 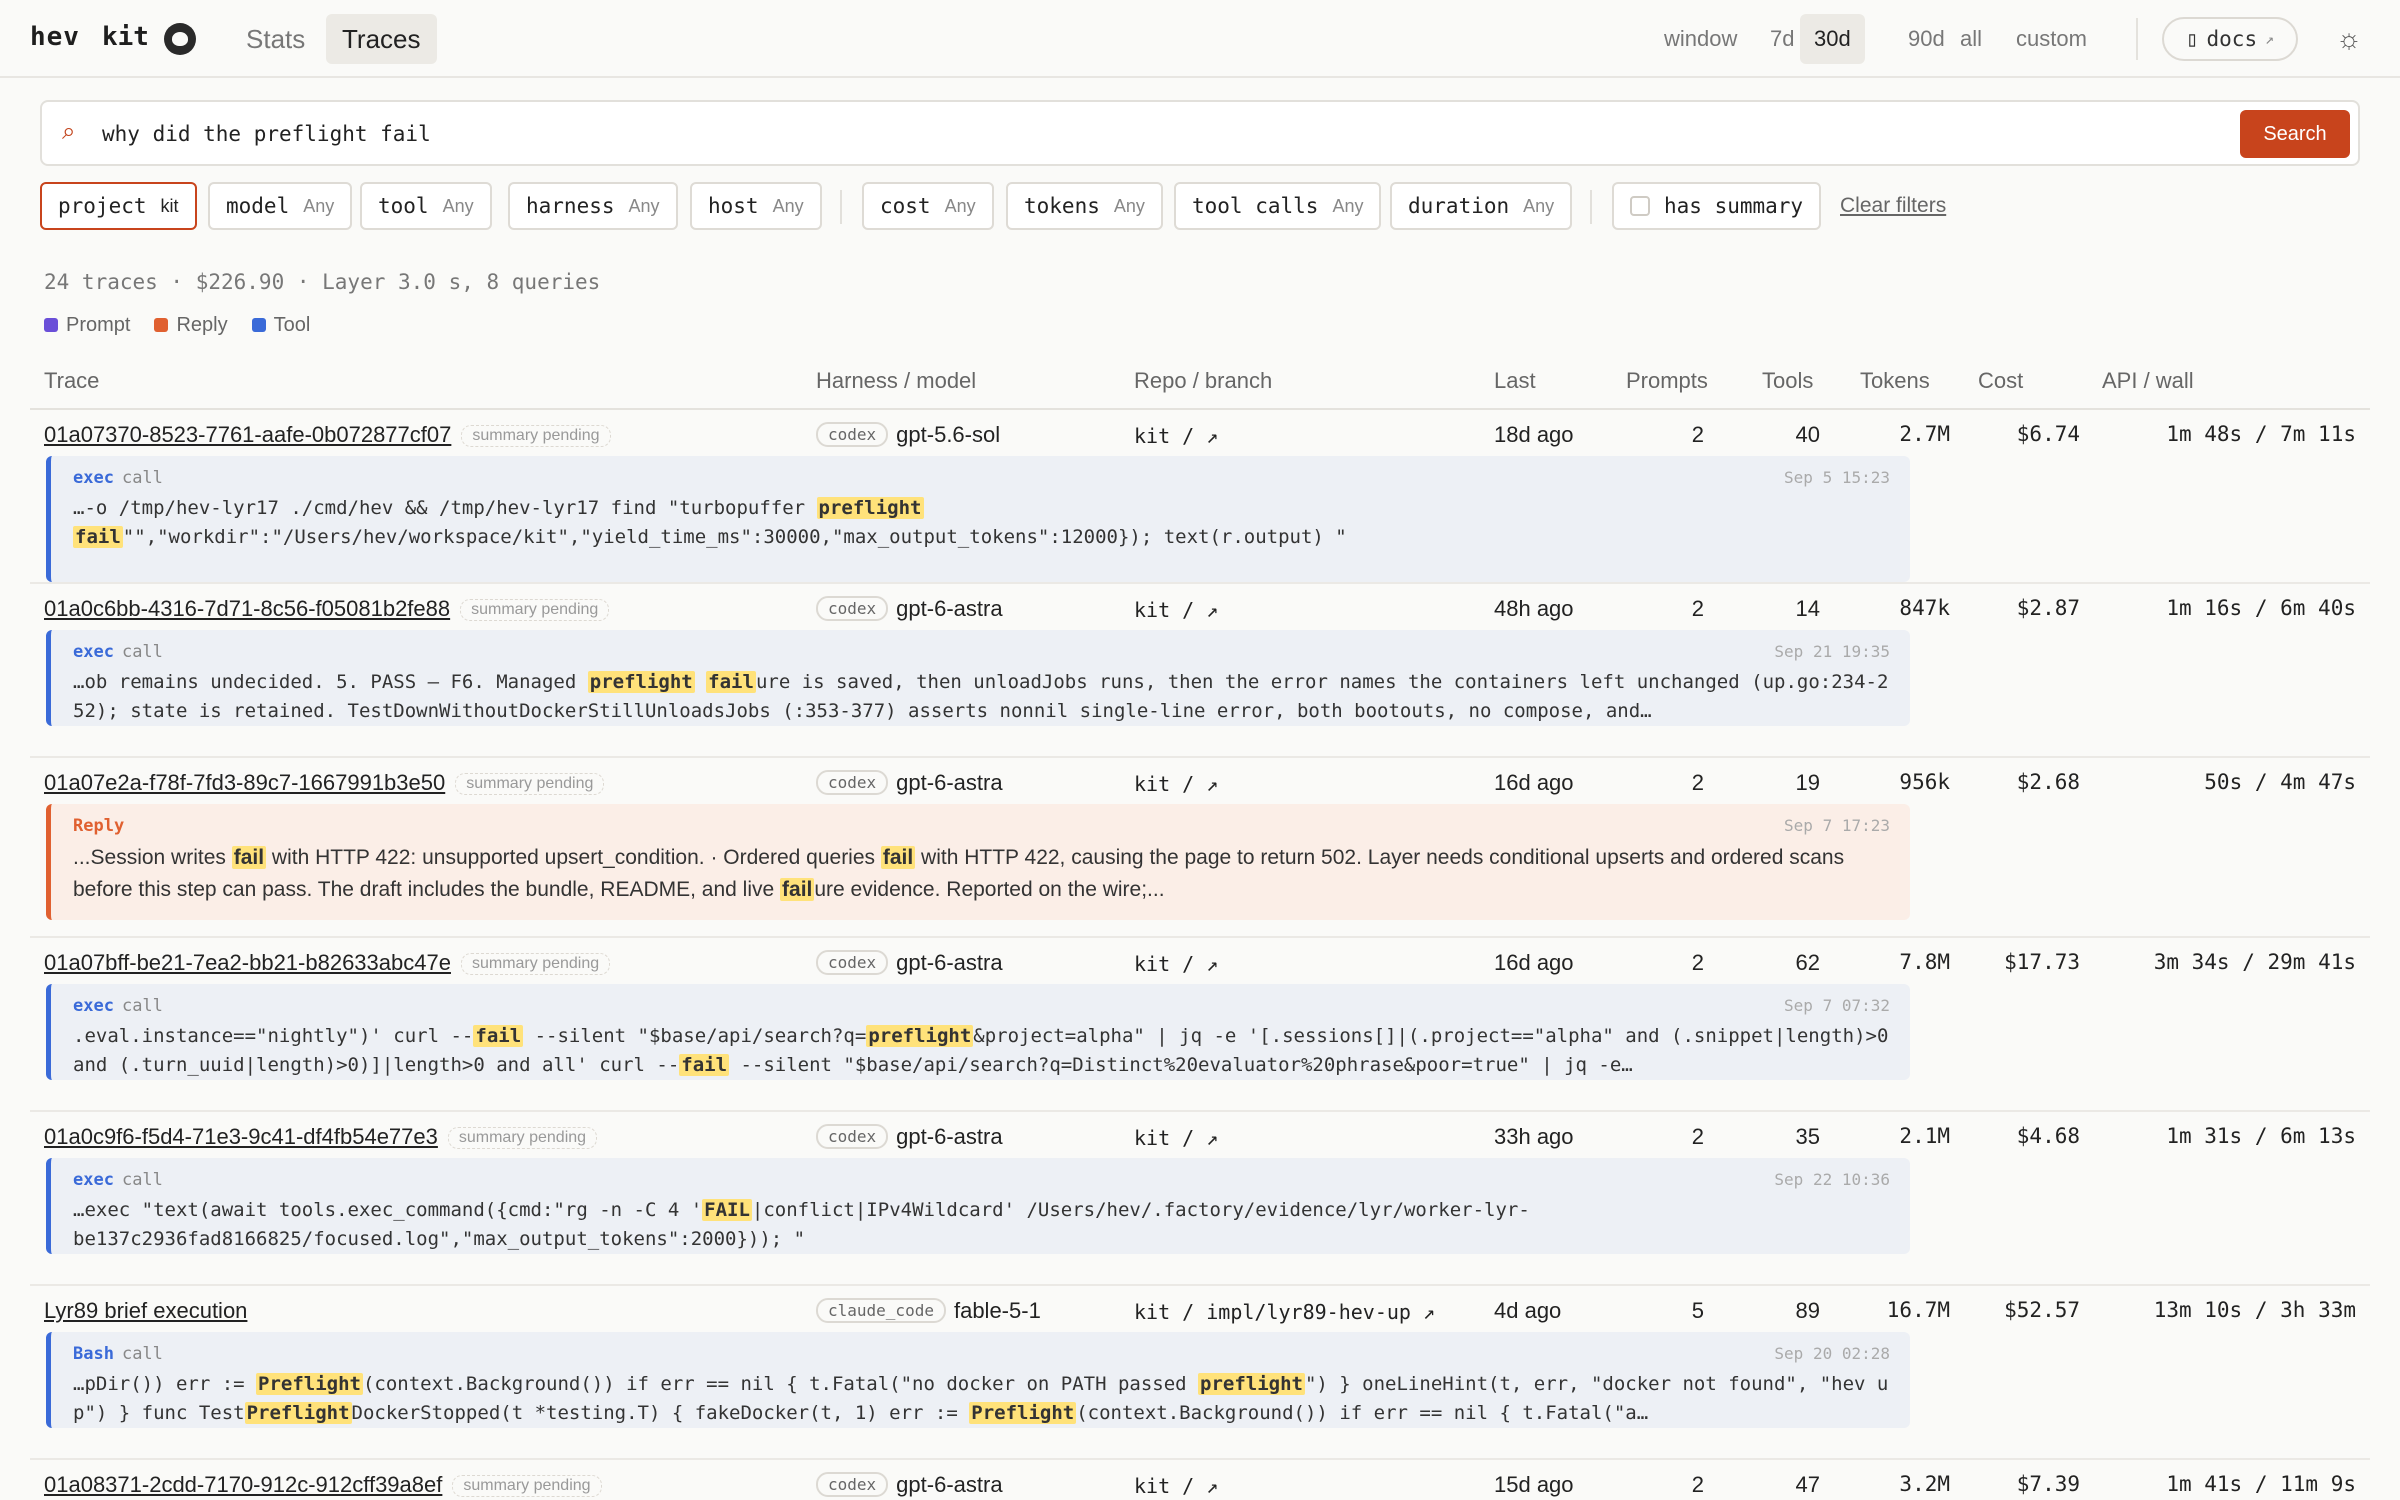 What do you see at coordinates (593, 206) in the screenshot?
I see `filter-harness: harness Any` at bounding box center [593, 206].